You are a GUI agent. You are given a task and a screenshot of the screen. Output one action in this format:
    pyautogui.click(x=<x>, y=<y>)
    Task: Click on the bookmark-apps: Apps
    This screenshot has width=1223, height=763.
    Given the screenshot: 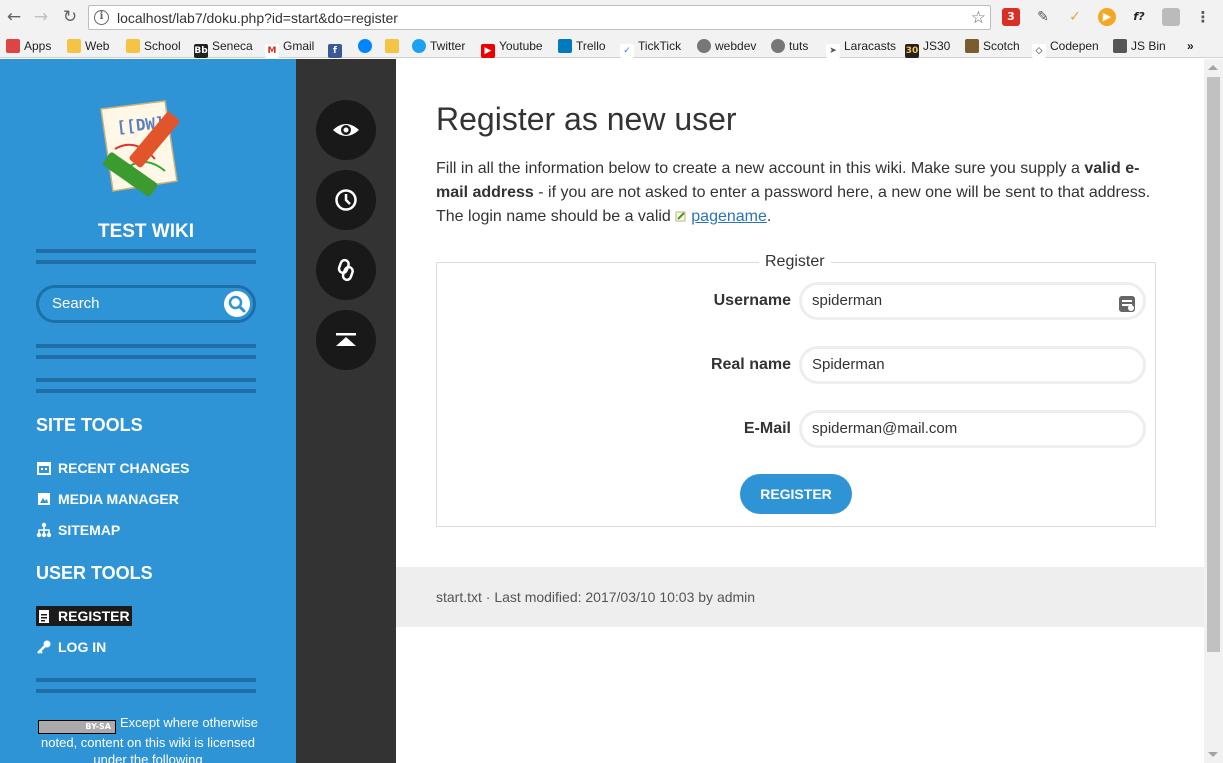 What is the action you would take?
    pyautogui.click(x=28, y=46)
    